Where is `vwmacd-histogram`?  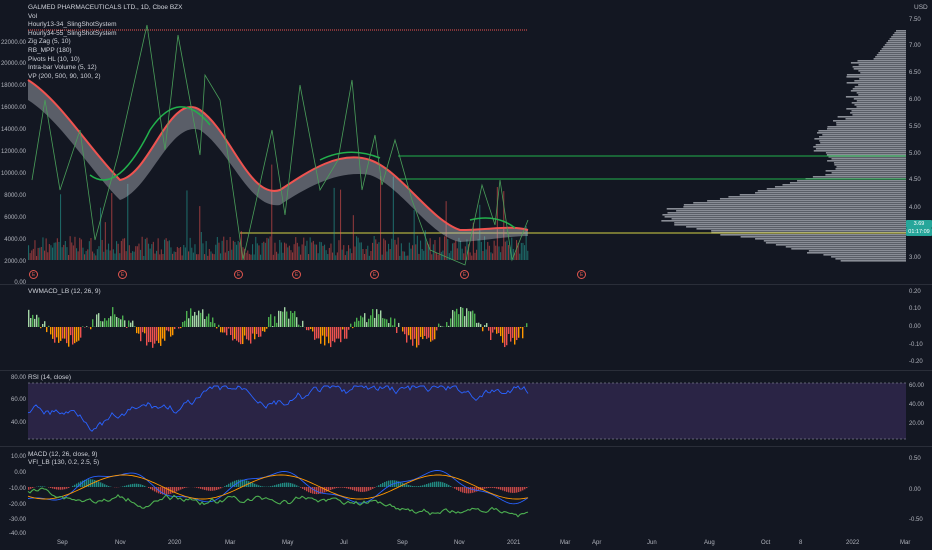 vwmacd-histogram is located at coordinates (278, 327).